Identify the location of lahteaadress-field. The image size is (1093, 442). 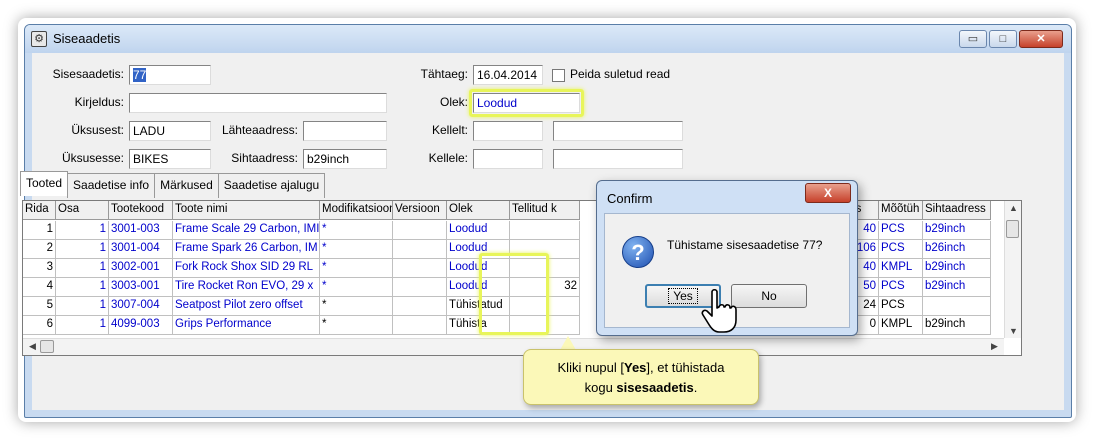
(345, 131).